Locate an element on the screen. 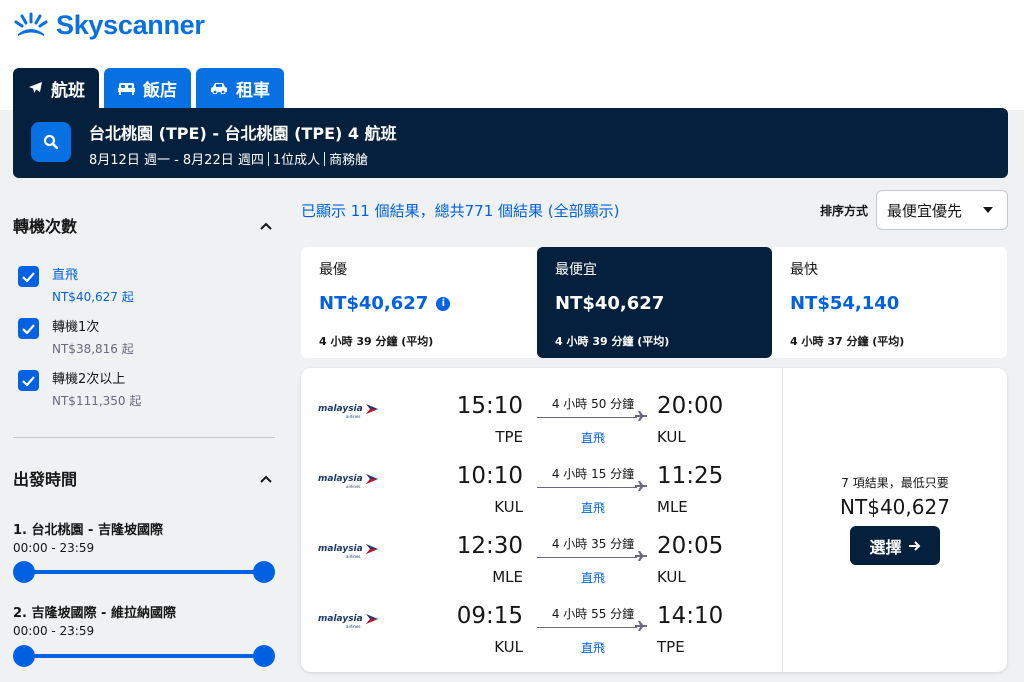 Image resolution: width=1024 pixels, height=682 pixels. result-price: NT$40,627 is located at coordinates (895, 507).